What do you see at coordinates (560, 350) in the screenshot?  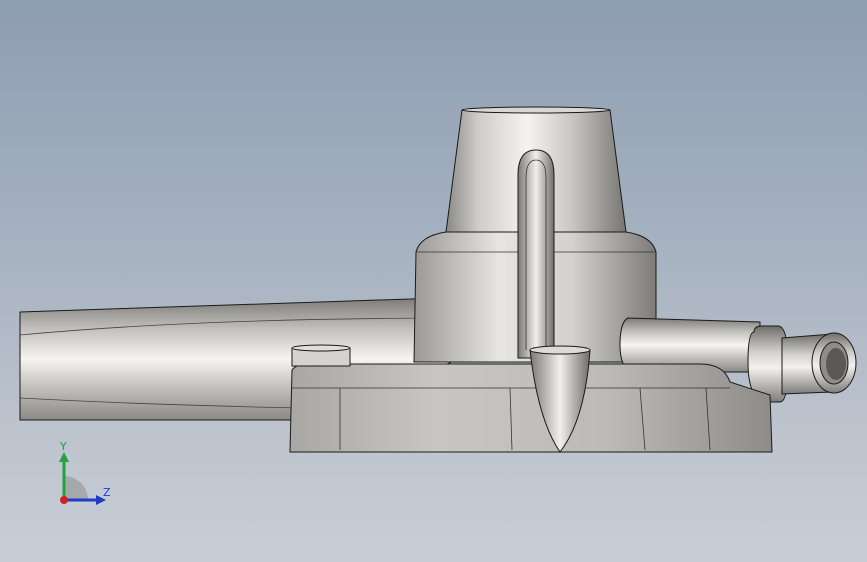 I see `center-rib-top` at bounding box center [560, 350].